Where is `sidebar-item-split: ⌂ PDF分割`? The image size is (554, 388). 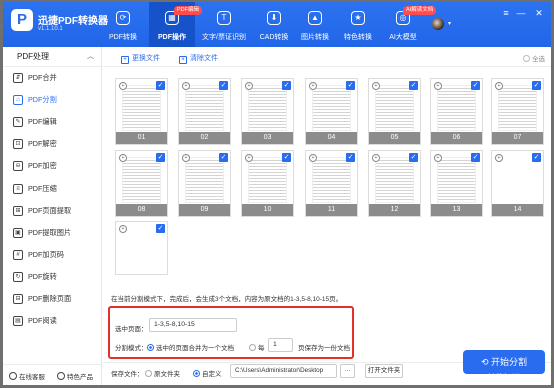 sidebar-item-split: ⌂ PDF分割 is located at coordinates (52, 100).